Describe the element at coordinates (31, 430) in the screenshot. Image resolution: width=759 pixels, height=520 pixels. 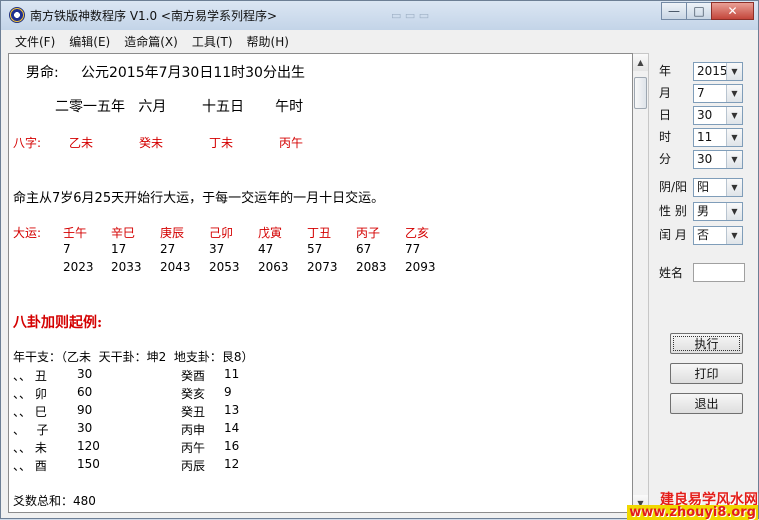
I see `bagua-row-left: 、 子` at that location.